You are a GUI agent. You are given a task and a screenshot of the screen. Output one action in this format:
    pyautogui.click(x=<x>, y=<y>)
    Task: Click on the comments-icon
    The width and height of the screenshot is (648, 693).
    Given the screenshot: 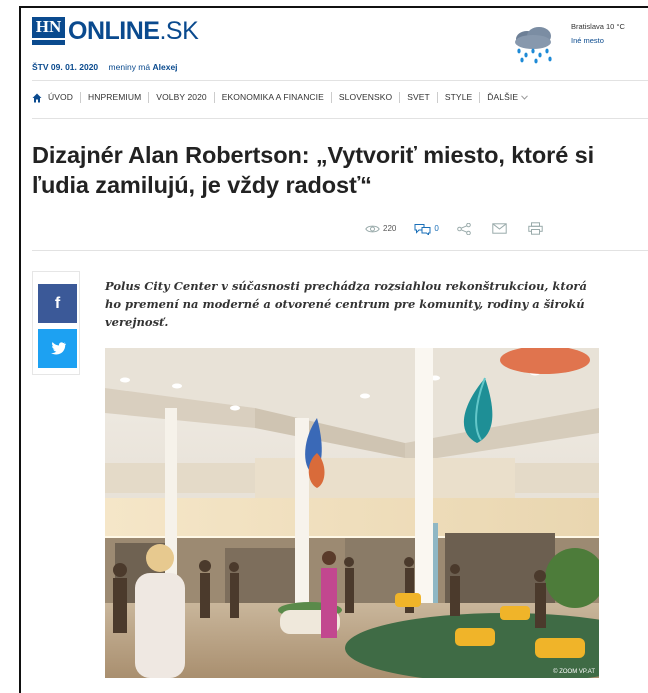 What is the action you would take?
    pyautogui.click(x=422, y=229)
    